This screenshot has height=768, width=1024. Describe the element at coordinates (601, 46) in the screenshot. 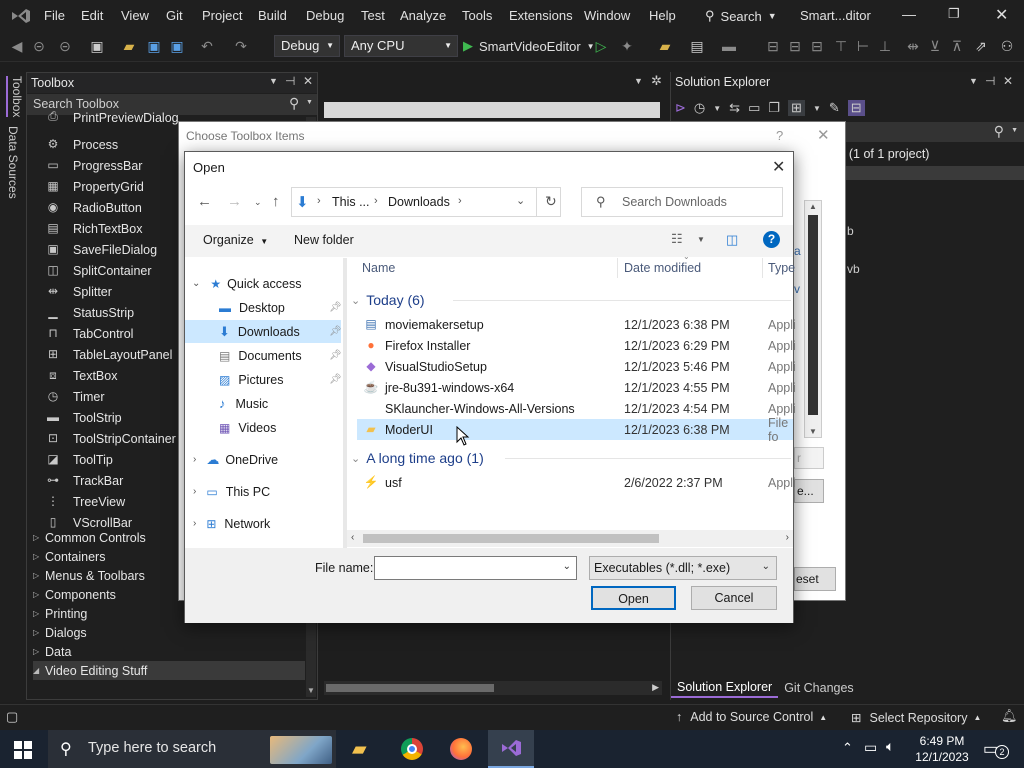

I see `start-without-debug-icon: ▷` at that location.